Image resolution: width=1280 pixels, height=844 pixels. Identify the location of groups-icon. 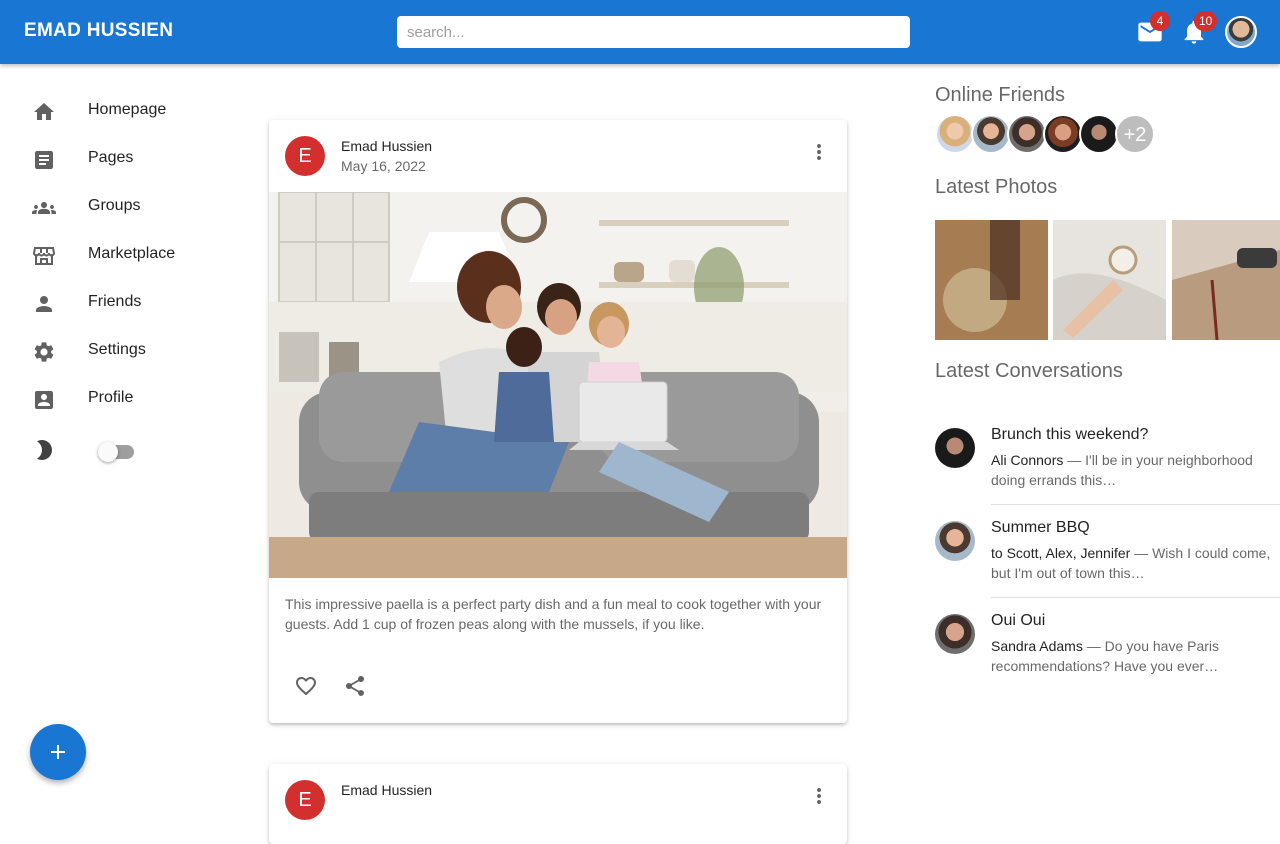
(44, 208).